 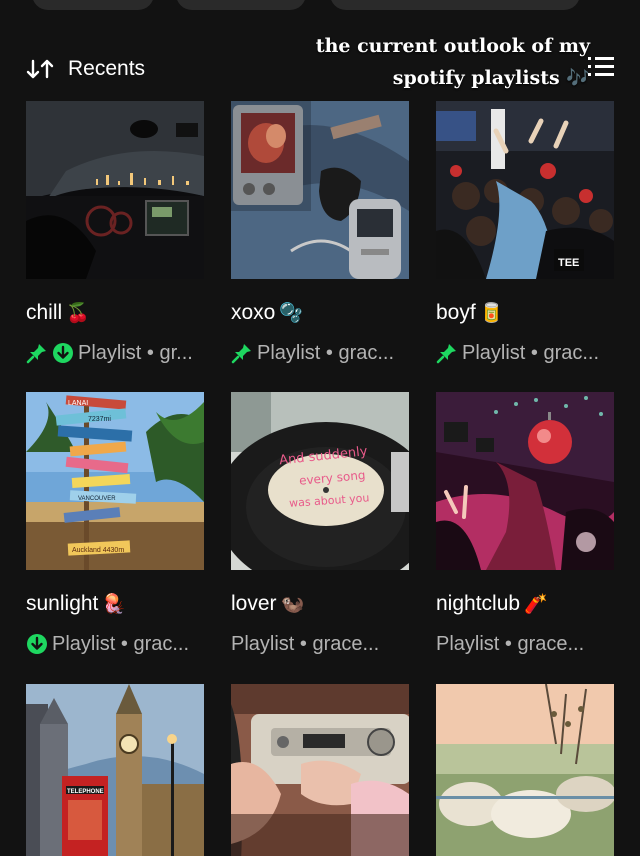 I want to click on playlist-title: chill 🍒, so click(x=58, y=313).